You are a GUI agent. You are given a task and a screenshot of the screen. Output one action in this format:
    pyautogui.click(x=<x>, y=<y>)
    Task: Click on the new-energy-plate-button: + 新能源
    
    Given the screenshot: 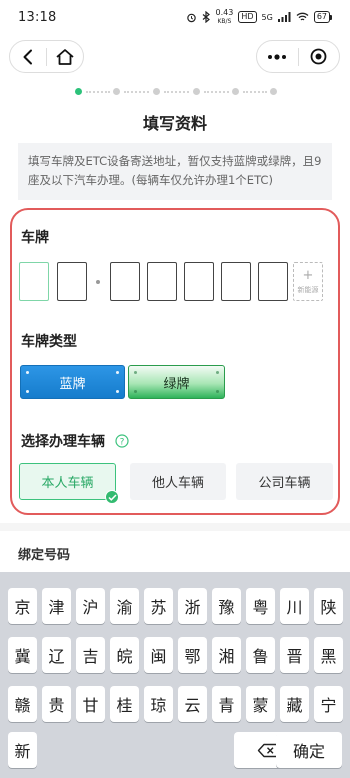 What is the action you would take?
    pyautogui.click(x=308, y=281)
    